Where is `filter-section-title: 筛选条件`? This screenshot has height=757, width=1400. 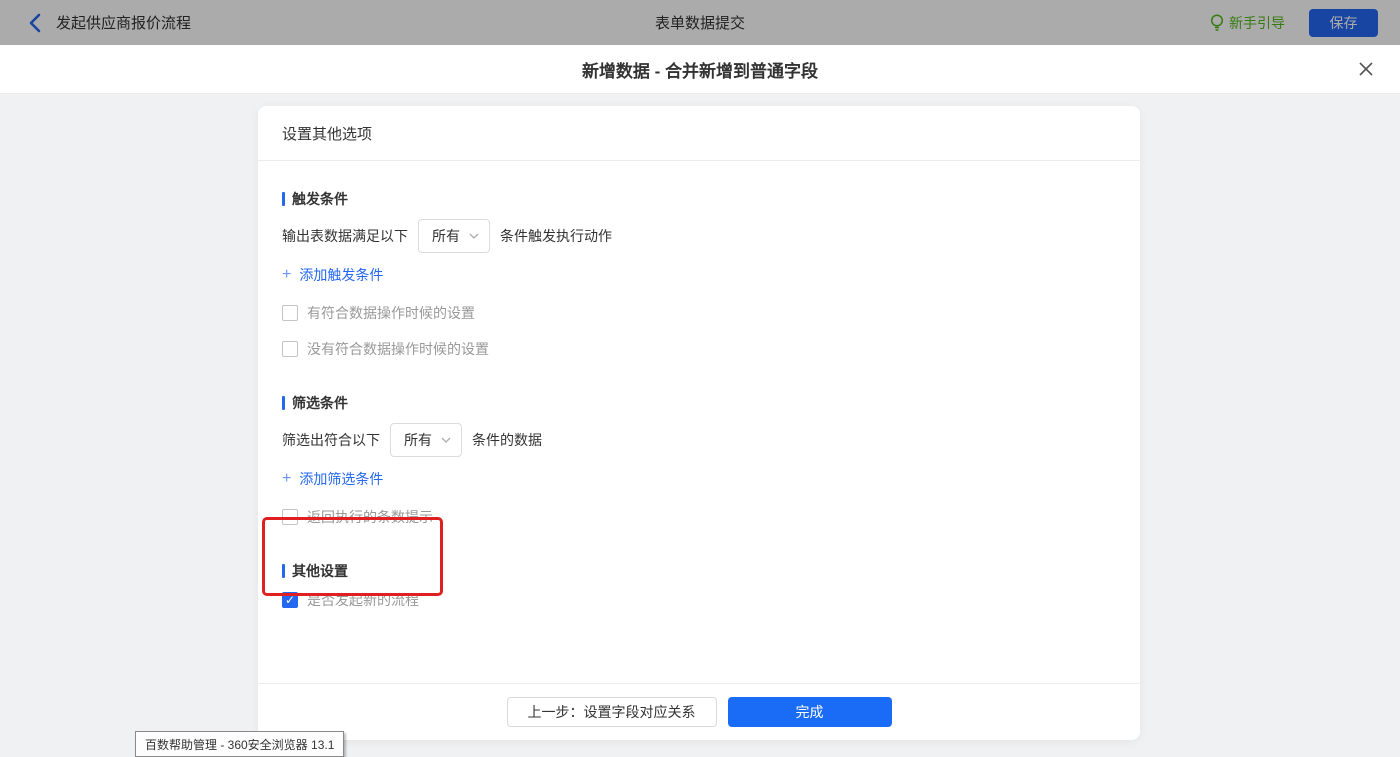 filter-section-title: 筛选条件 is located at coordinates (699, 403).